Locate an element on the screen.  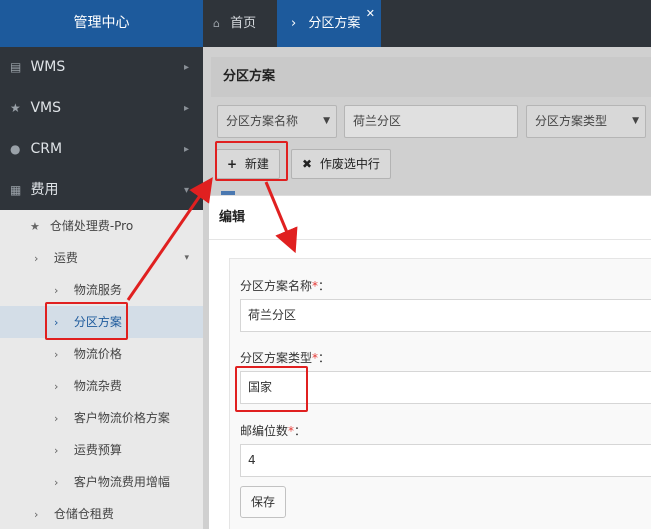
arrow-new-to-dialog is located at coordinates (281, 217).